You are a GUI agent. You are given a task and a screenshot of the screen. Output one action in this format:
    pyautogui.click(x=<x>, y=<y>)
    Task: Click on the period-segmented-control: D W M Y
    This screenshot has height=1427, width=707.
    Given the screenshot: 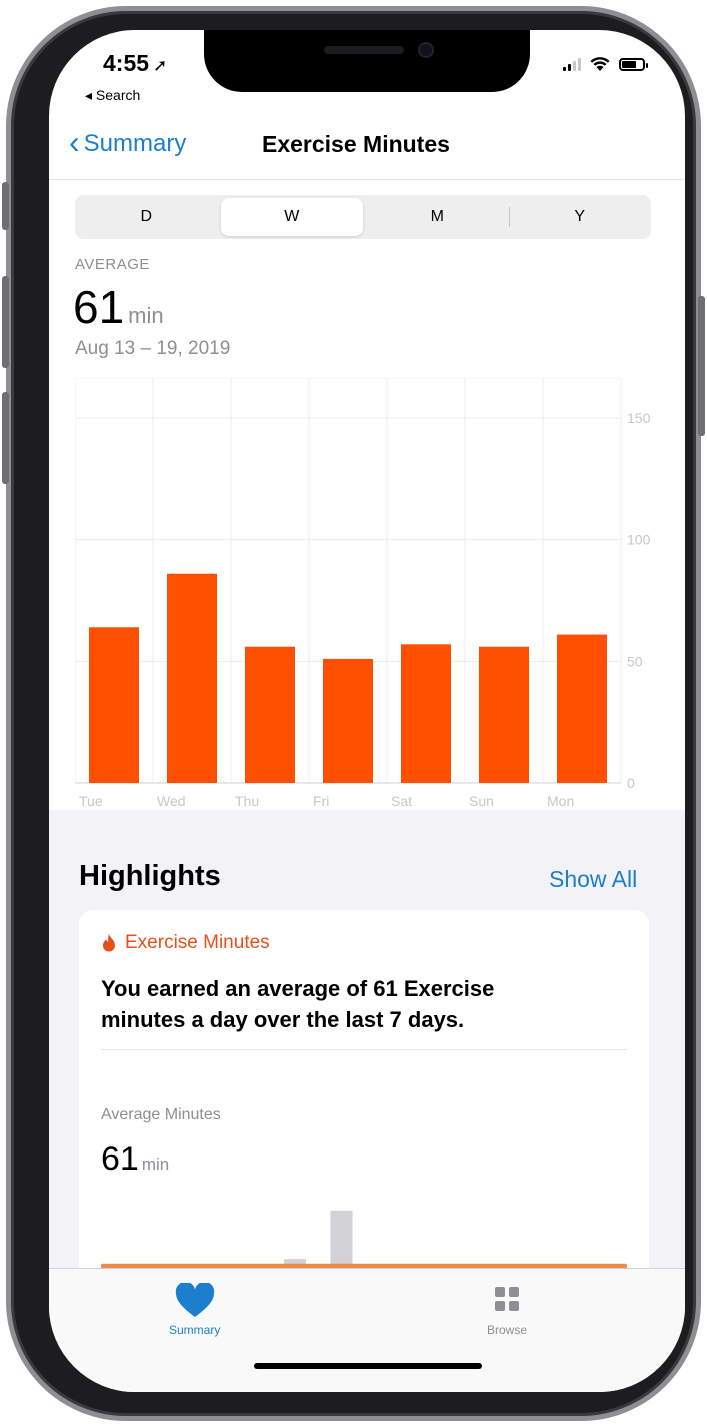 What is the action you would take?
    pyautogui.click(x=363, y=217)
    